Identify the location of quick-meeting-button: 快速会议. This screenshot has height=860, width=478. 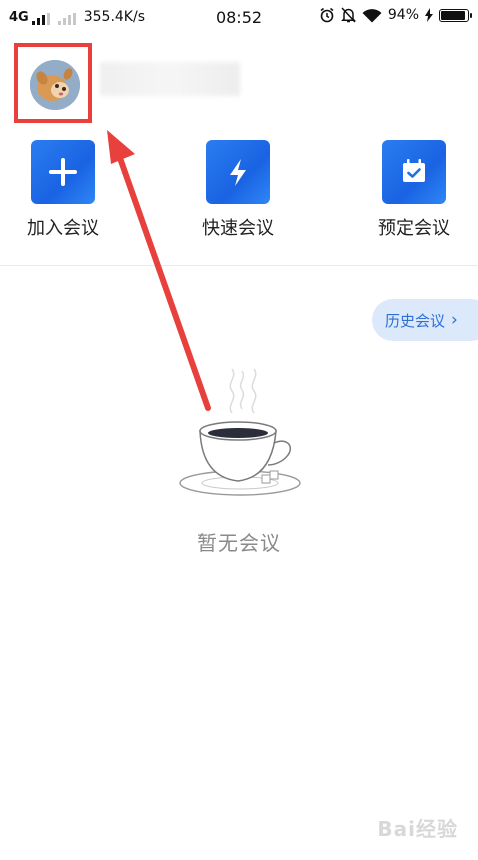
(238, 190).